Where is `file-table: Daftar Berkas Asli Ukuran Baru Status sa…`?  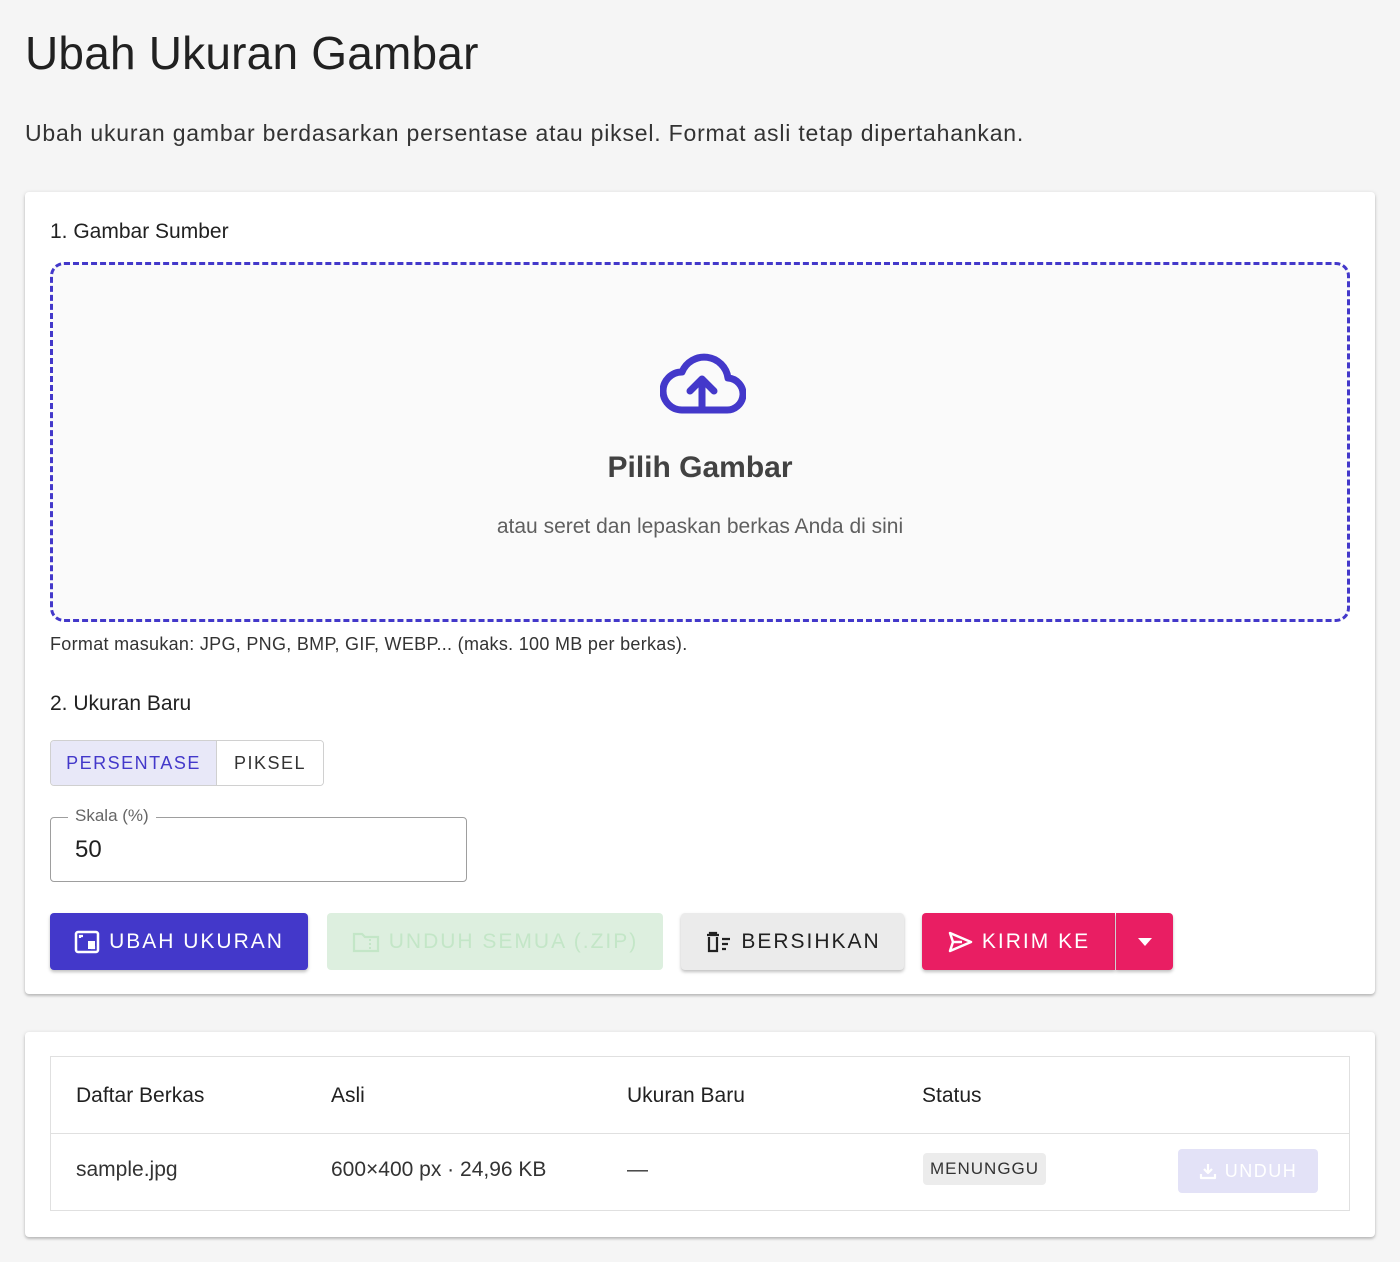 file-table: Daftar Berkas Asli Ukuran Baru Status sa… is located at coordinates (700, 1133).